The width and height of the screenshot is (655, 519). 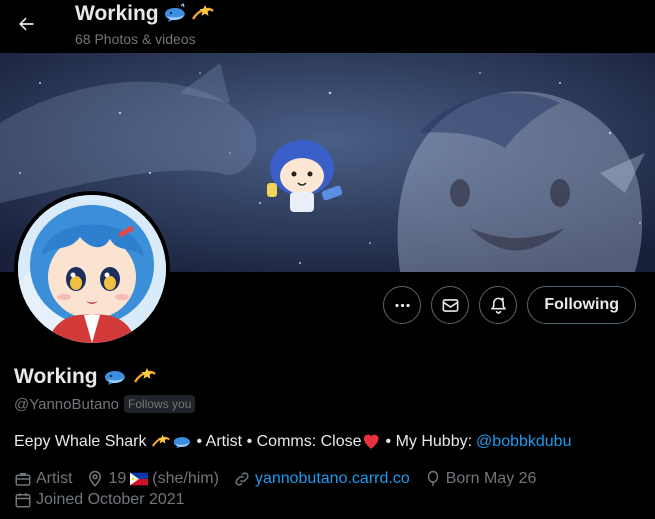 What do you see at coordinates (95, 478) in the screenshot?
I see `location-pin-icon` at bounding box center [95, 478].